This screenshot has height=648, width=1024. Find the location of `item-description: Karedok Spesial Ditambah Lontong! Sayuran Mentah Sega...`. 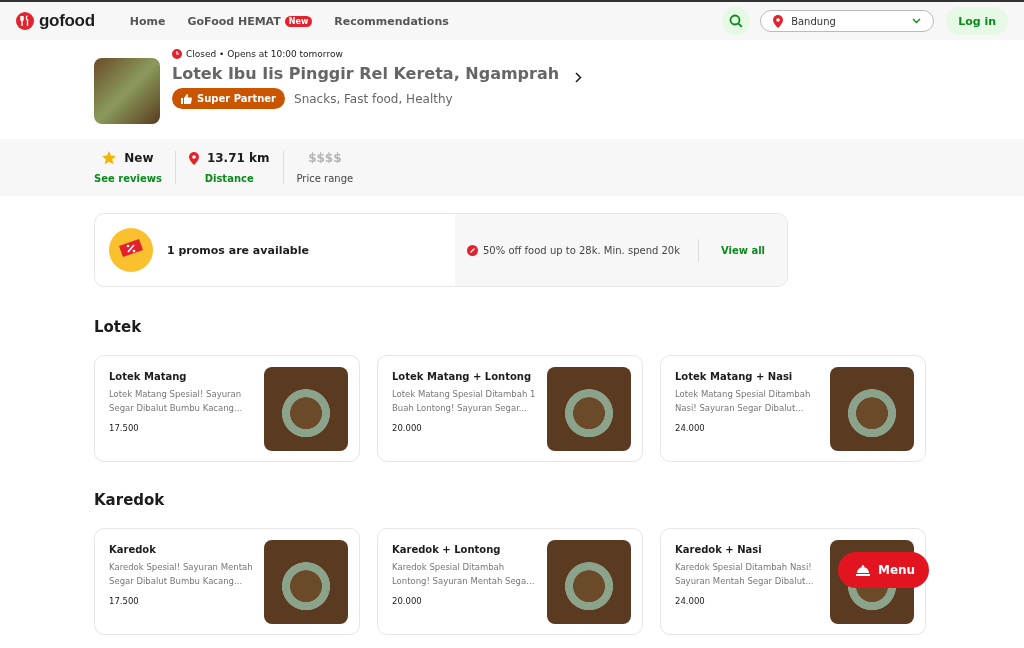

item-description: Karedok Spesial Ditambah Lontong! Sayuran Mentah Sega... is located at coordinates (464, 574).